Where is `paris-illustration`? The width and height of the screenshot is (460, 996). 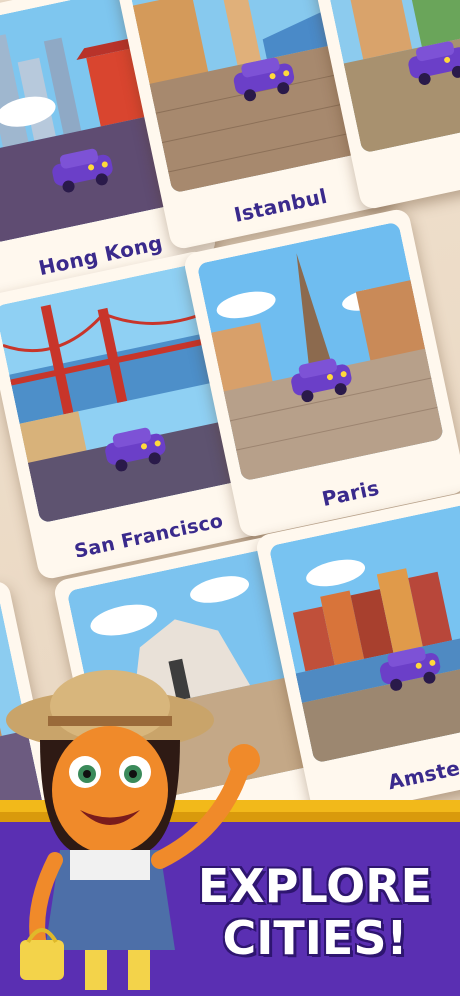
paris-illustration is located at coordinates (320, 351).